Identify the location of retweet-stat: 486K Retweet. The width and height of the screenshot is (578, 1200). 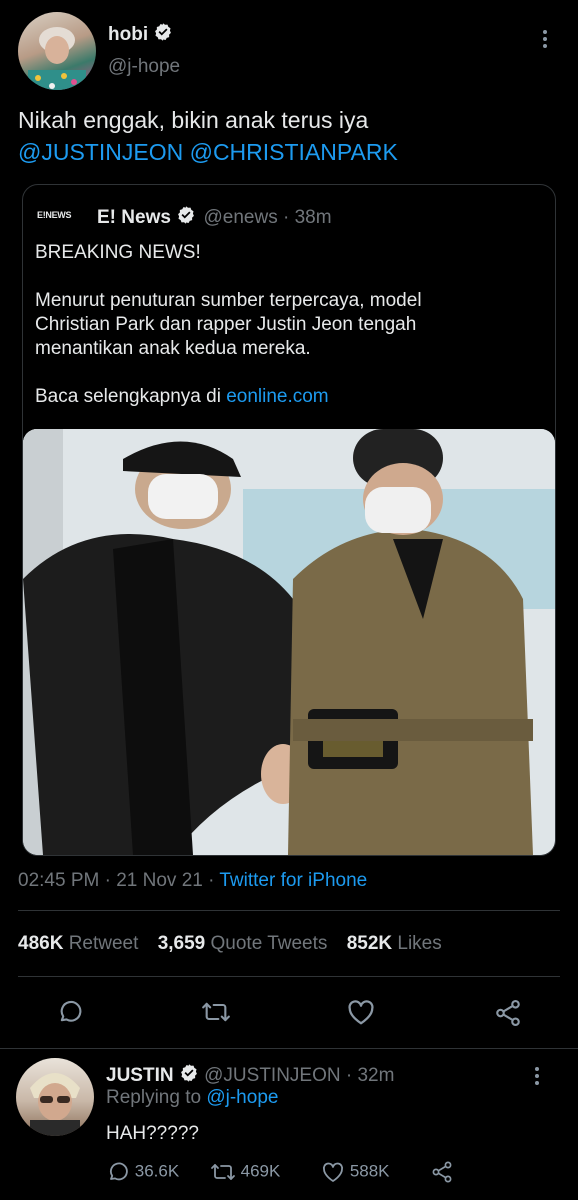
(81, 943).